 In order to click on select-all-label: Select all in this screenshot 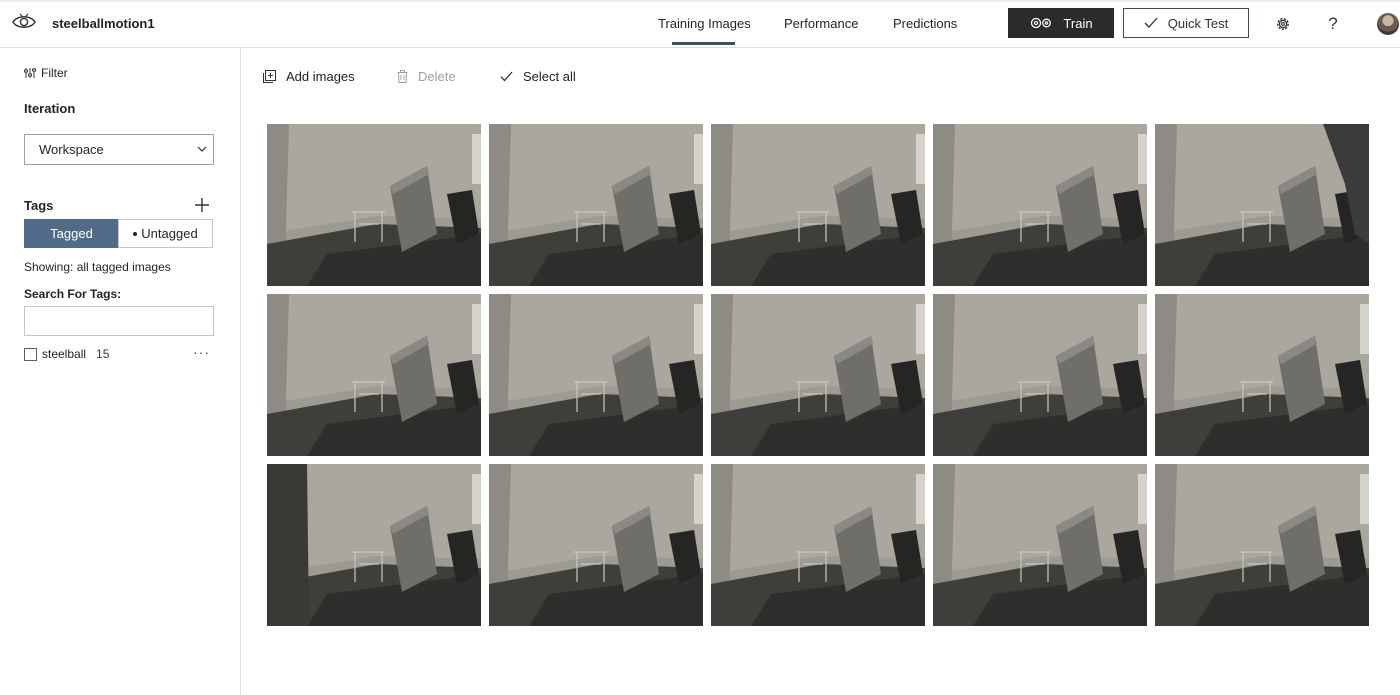, I will do `click(549, 76)`.